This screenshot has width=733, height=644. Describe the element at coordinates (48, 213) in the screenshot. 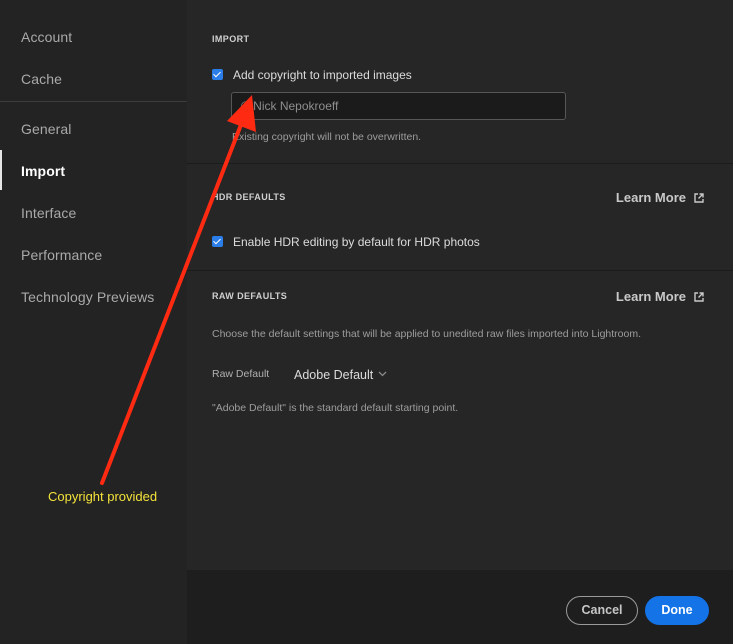

I see `sidebar-item-interface: Interface` at that location.